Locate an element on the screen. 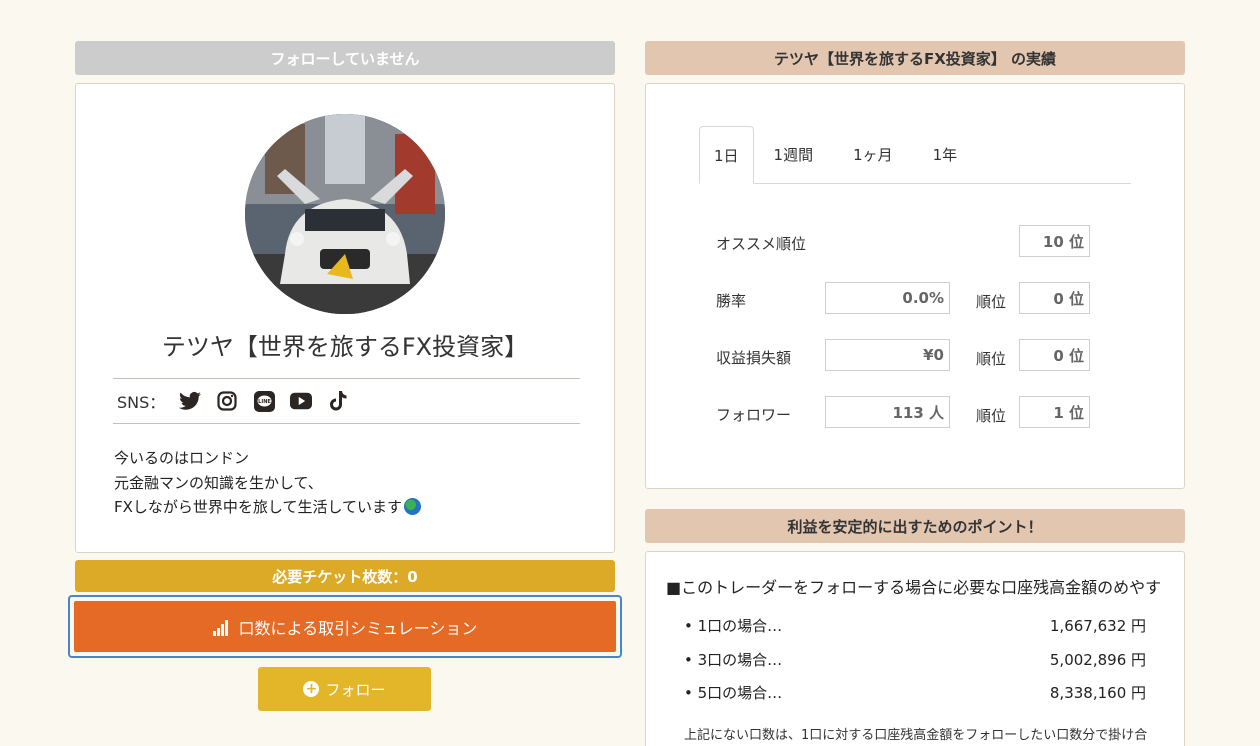 The height and width of the screenshot is (746, 1260). tips-heading: ■このトレーダーをフォローする場合に必要な口座残高金額のめやす is located at coordinates (914, 587).